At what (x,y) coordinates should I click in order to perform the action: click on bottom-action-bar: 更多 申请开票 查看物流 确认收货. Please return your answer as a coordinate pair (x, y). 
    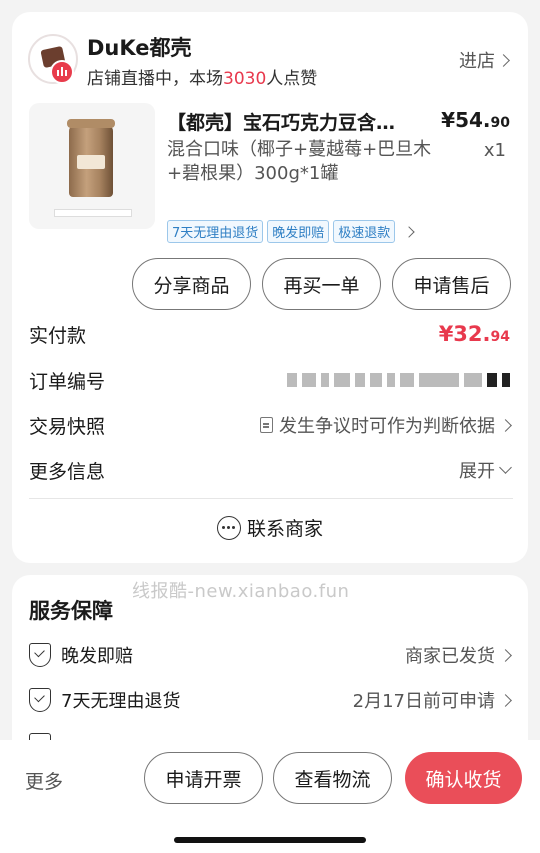
    Looking at the image, I should click on (270, 796).